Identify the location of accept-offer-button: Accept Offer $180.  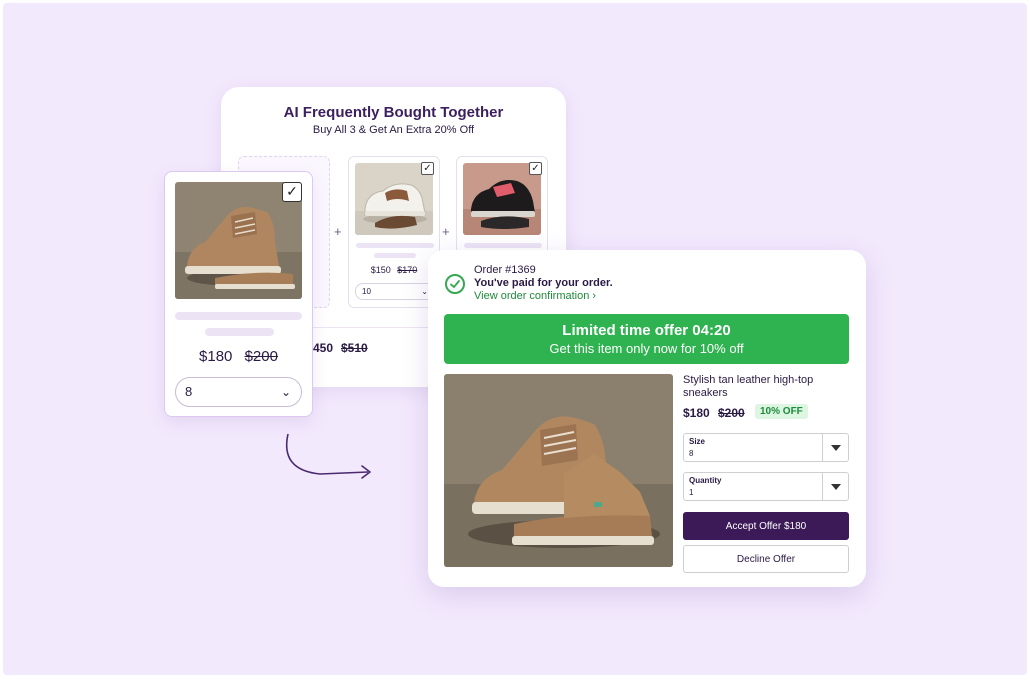
(766, 526).